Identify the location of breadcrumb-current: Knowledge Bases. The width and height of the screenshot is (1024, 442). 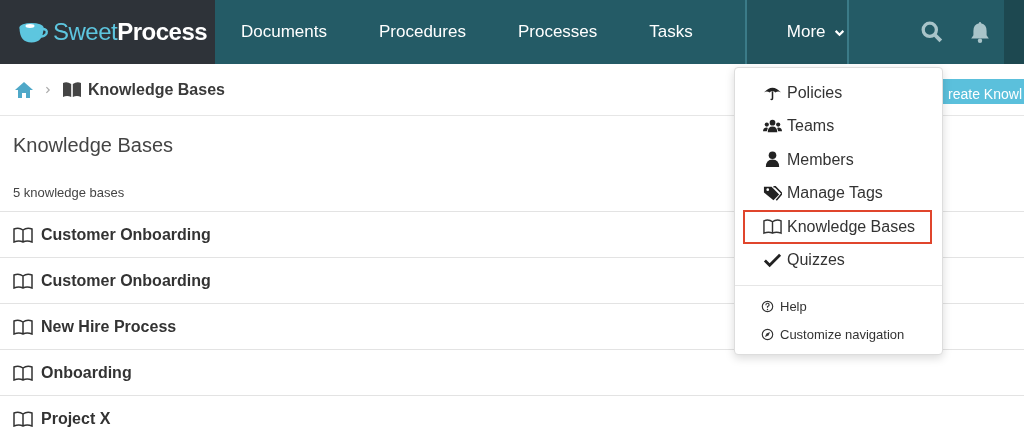
(156, 89).